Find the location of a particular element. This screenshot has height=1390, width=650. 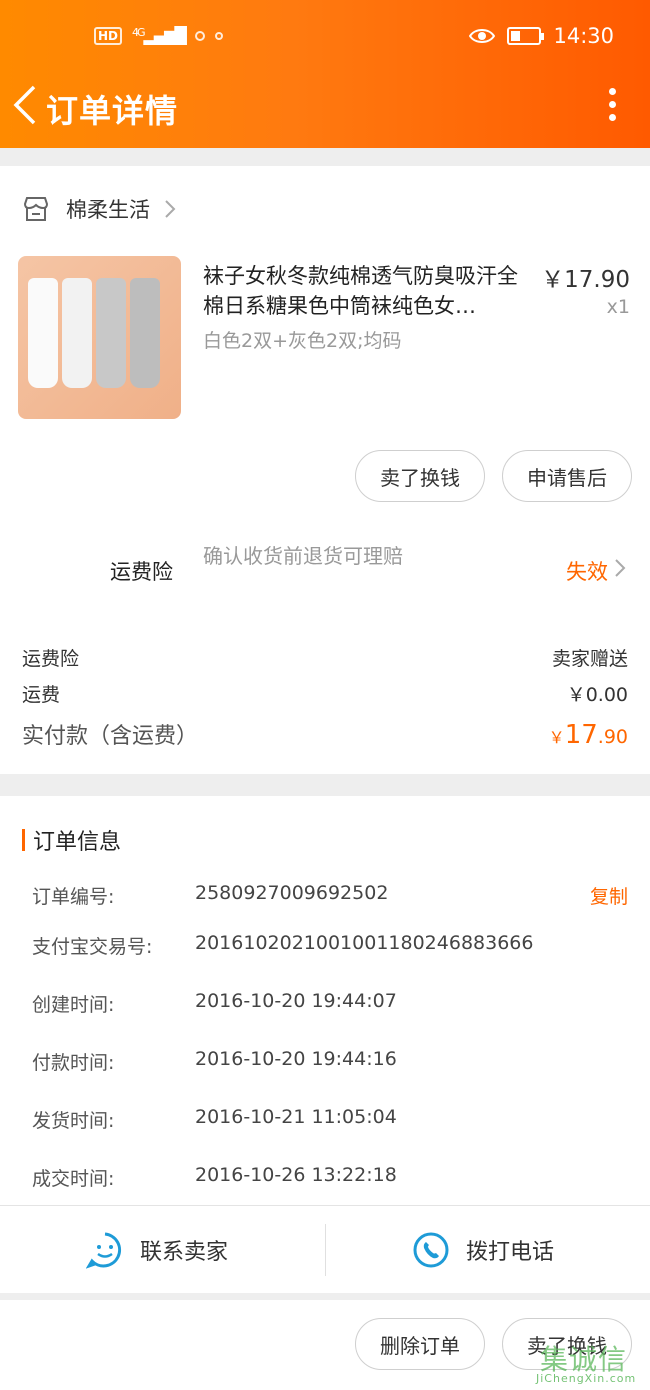

delete-order-button: 删除订单 is located at coordinates (420, 1344).